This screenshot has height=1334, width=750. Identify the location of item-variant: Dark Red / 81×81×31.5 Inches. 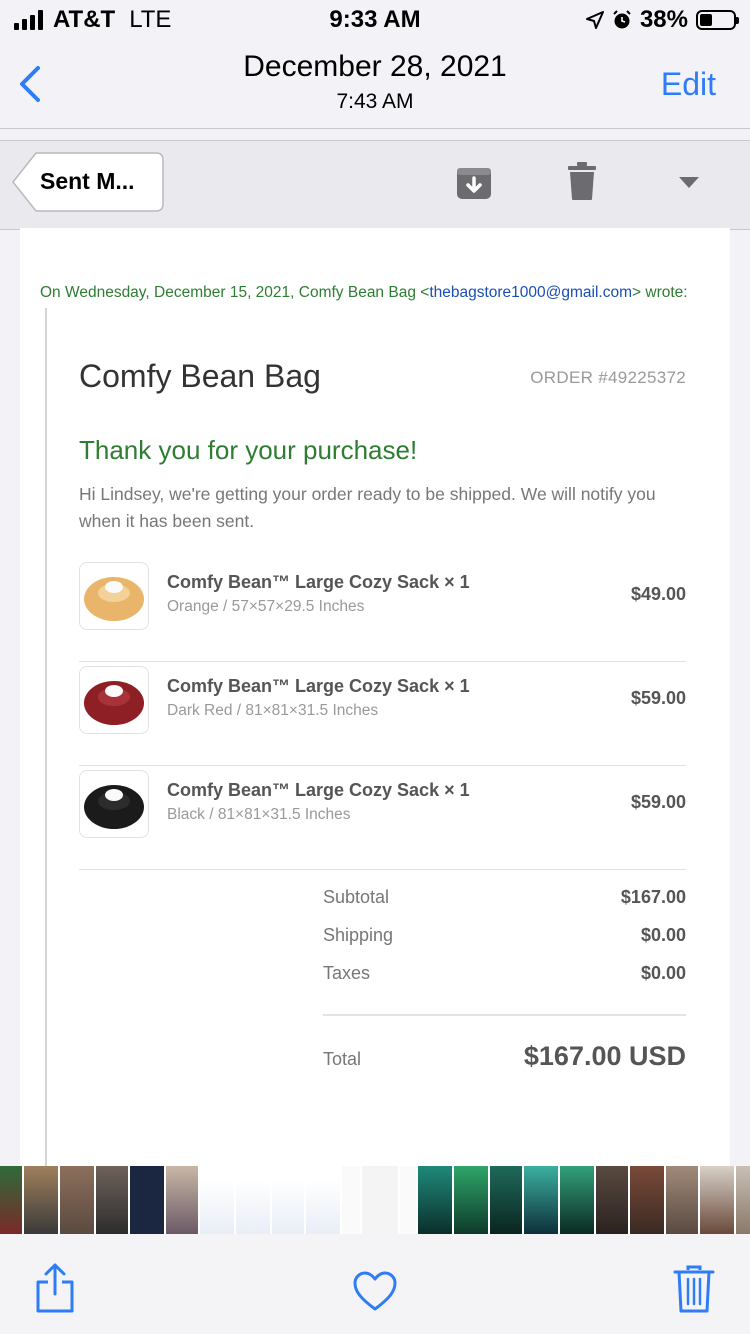
(273, 710).